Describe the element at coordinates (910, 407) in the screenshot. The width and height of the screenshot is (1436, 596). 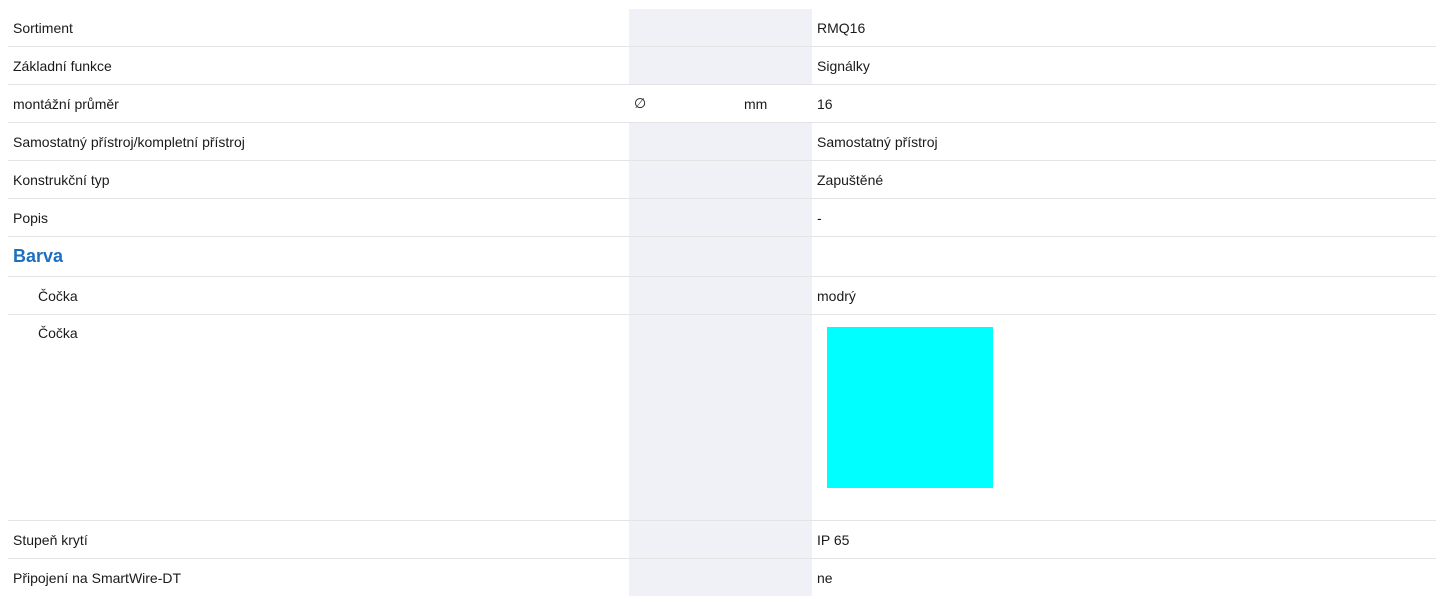
I see `lens-color-swatch` at that location.